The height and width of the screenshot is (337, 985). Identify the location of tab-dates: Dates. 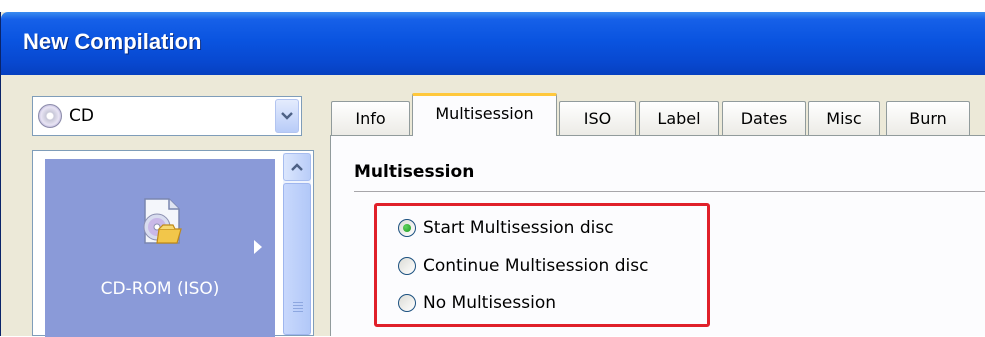
(764, 118).